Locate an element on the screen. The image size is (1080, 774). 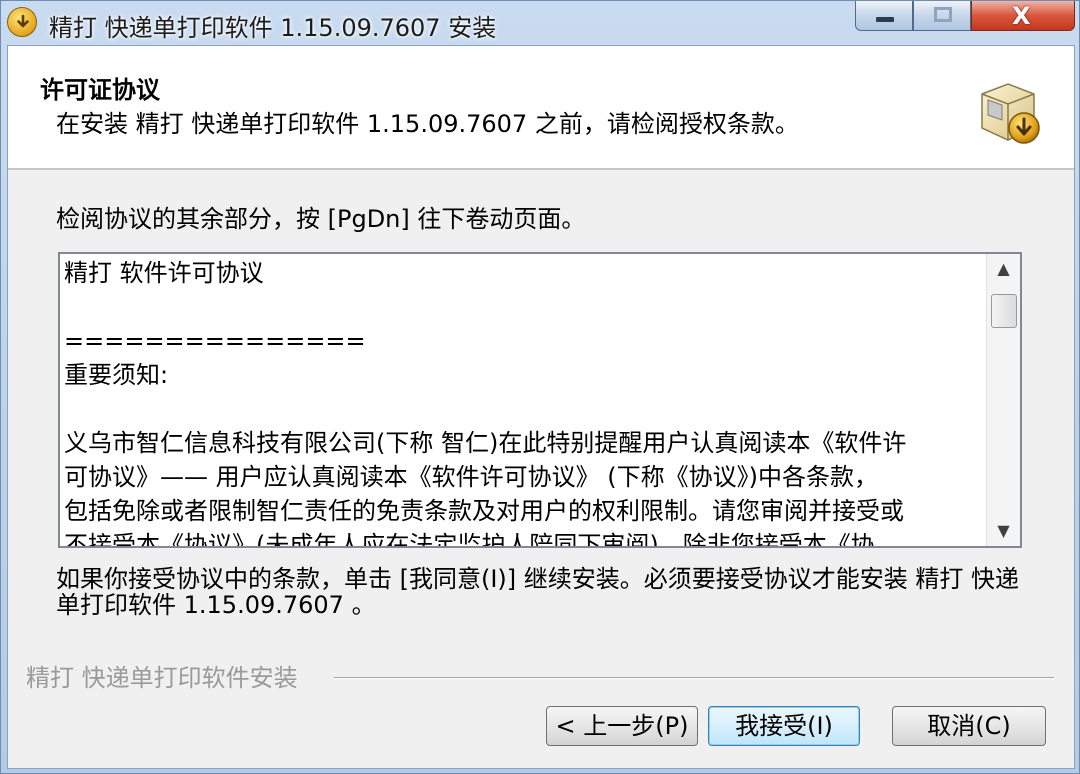
installer-app-icon is located at coordinates (22, 22).